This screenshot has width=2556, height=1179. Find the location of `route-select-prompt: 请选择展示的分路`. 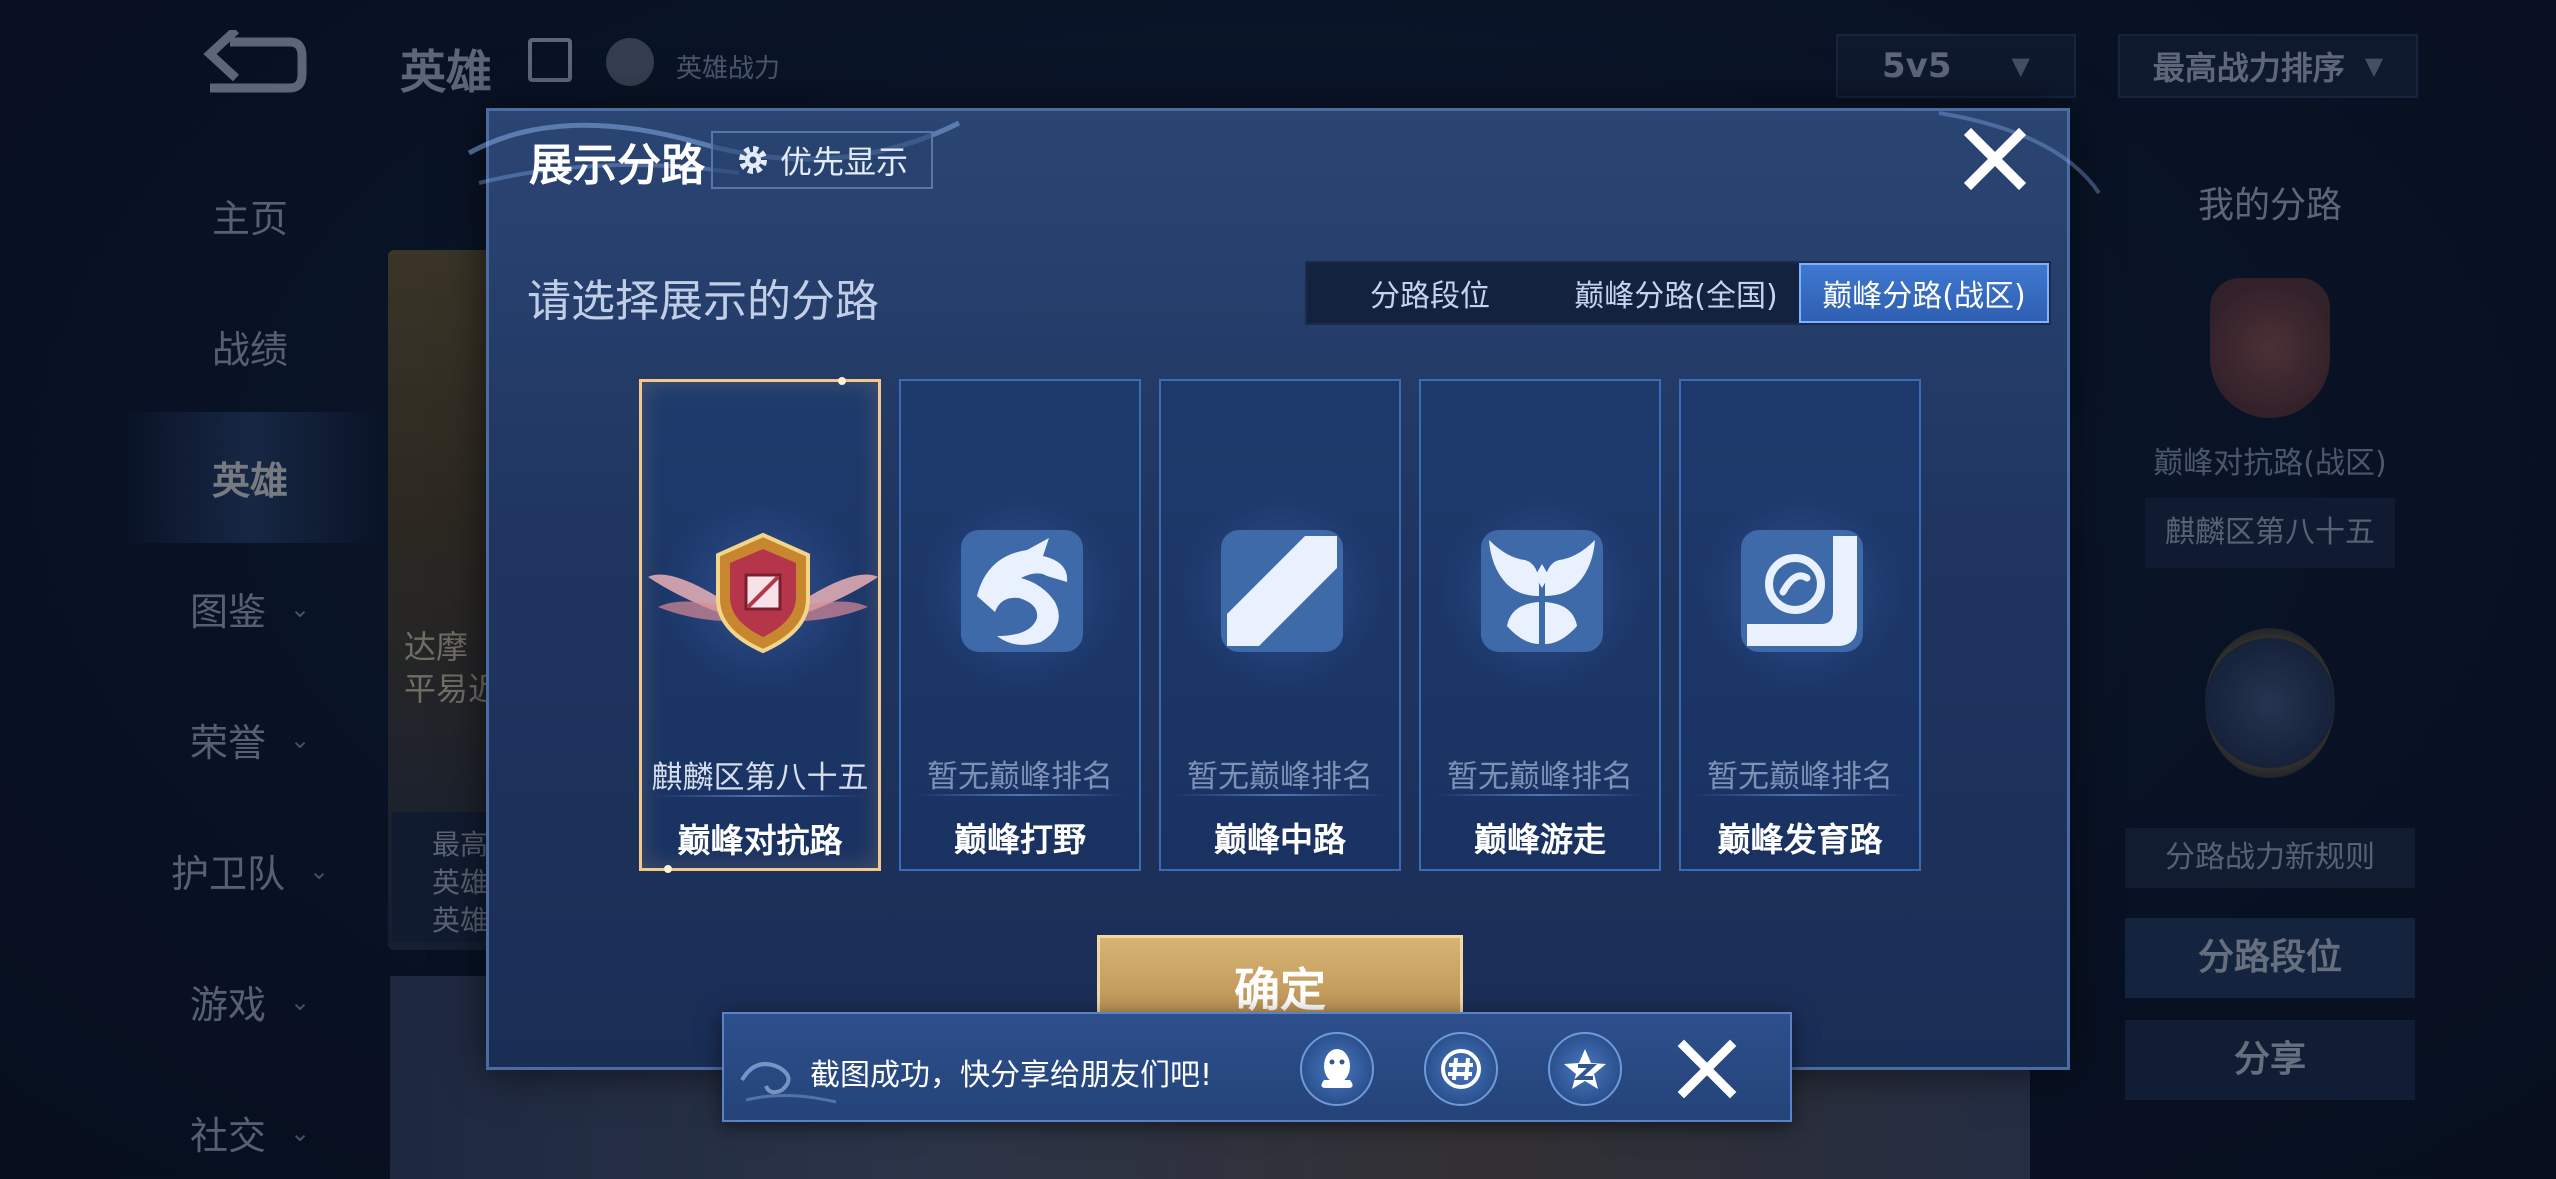

route-select-prompt: 请选择展示的分路 is located at coordinates (703, 301).